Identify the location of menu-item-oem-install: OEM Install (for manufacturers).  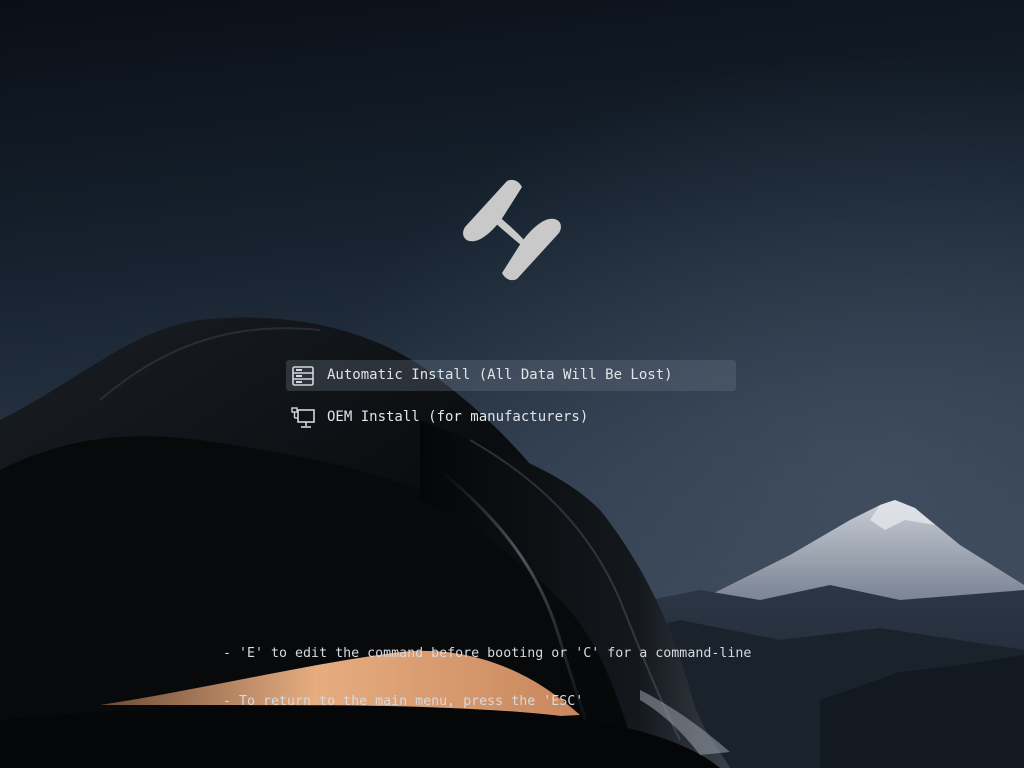
(511, 417).